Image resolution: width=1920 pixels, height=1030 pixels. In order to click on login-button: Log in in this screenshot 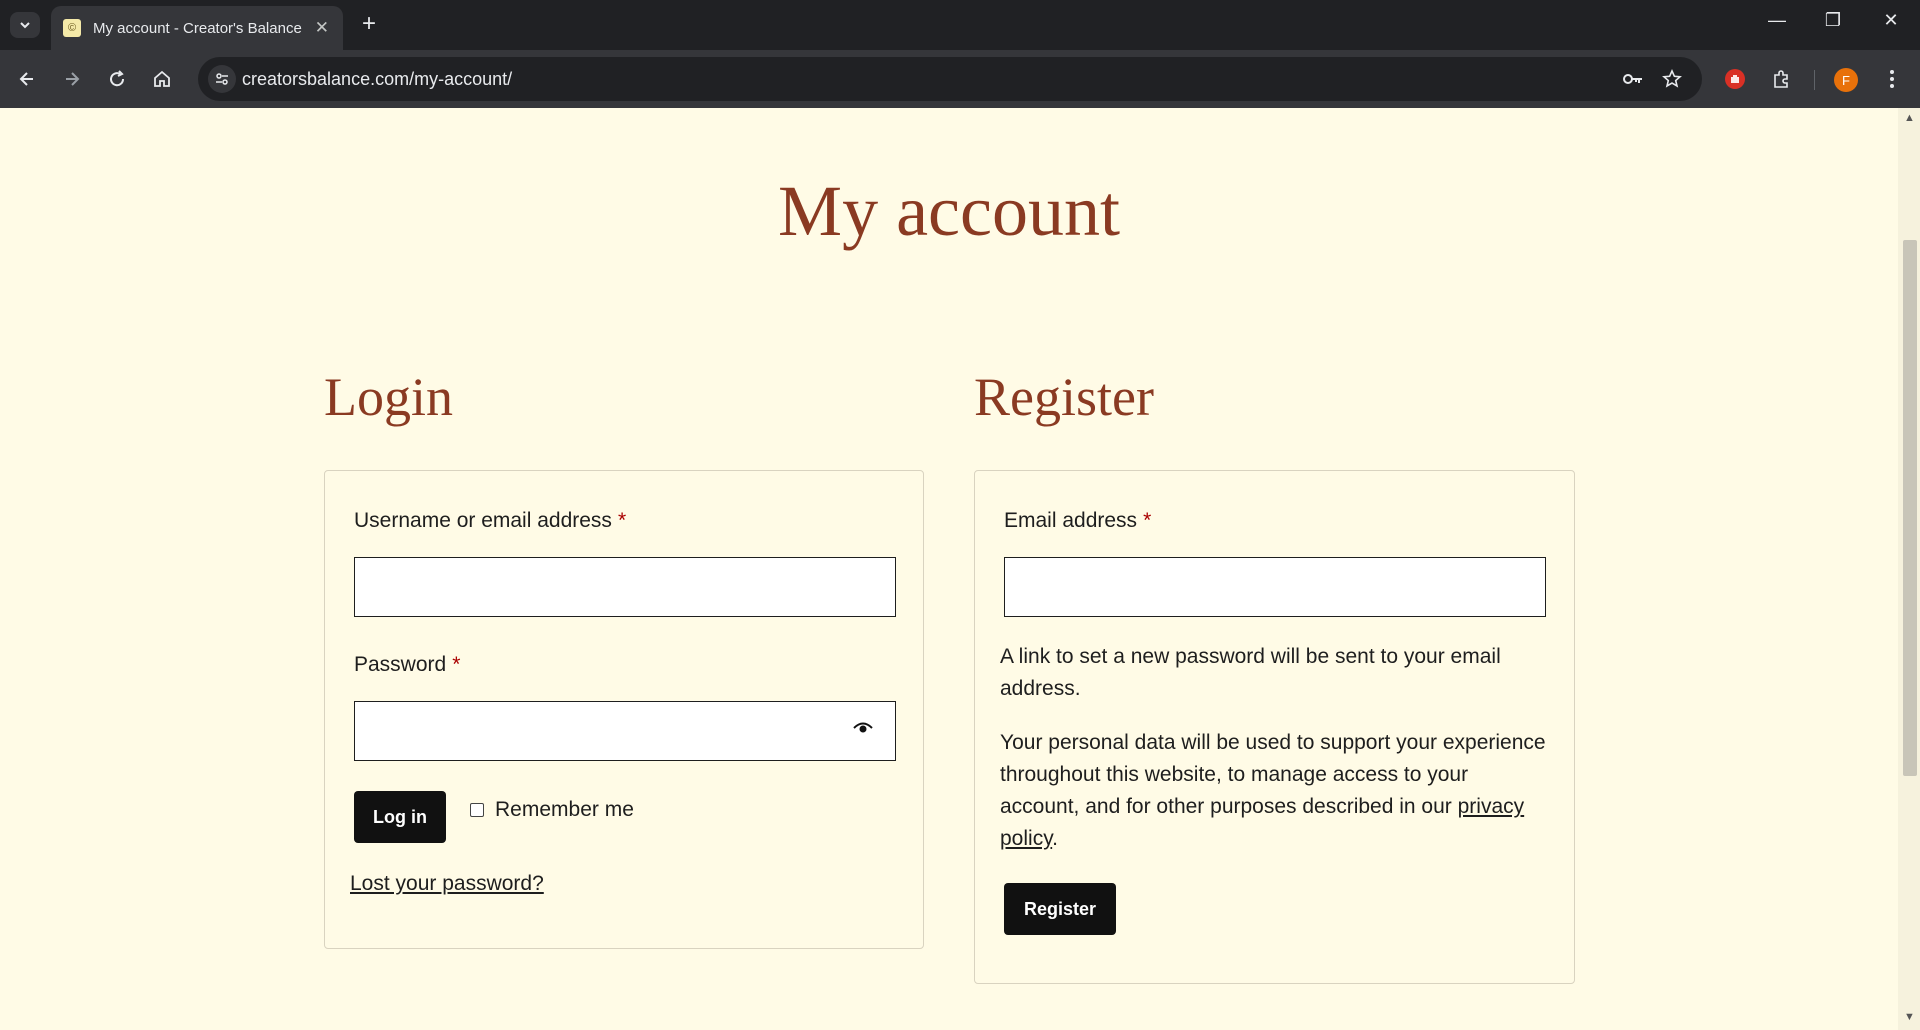, I will do `click(400, 817)`.